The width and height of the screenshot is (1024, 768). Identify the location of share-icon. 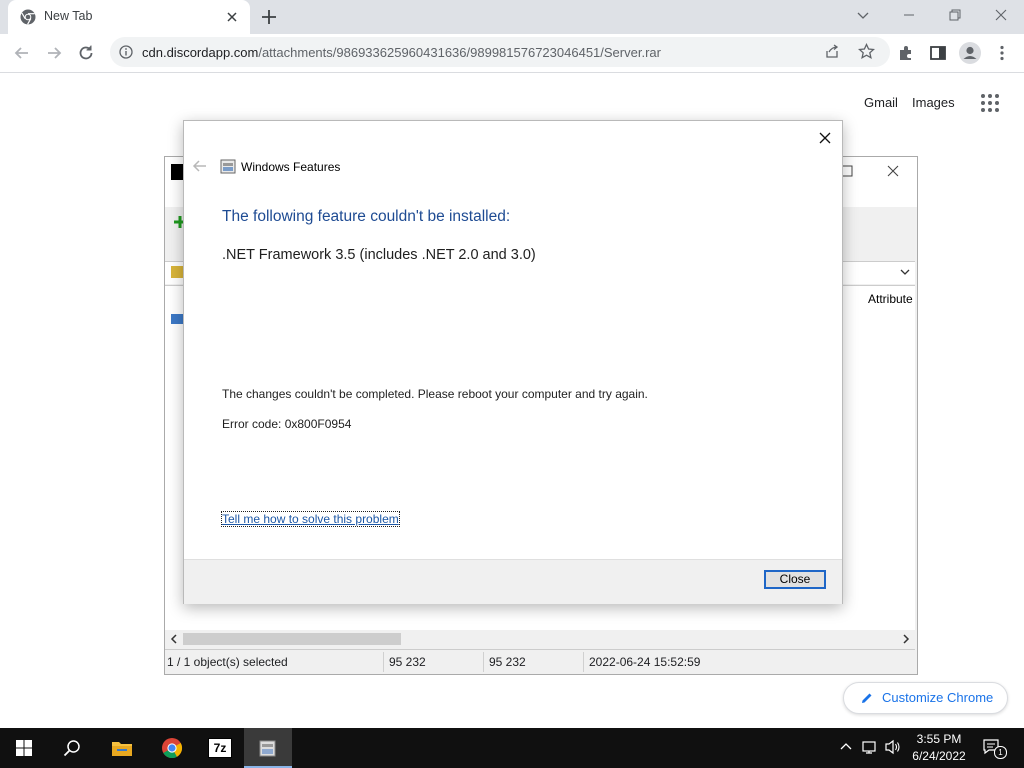
(832, 52).